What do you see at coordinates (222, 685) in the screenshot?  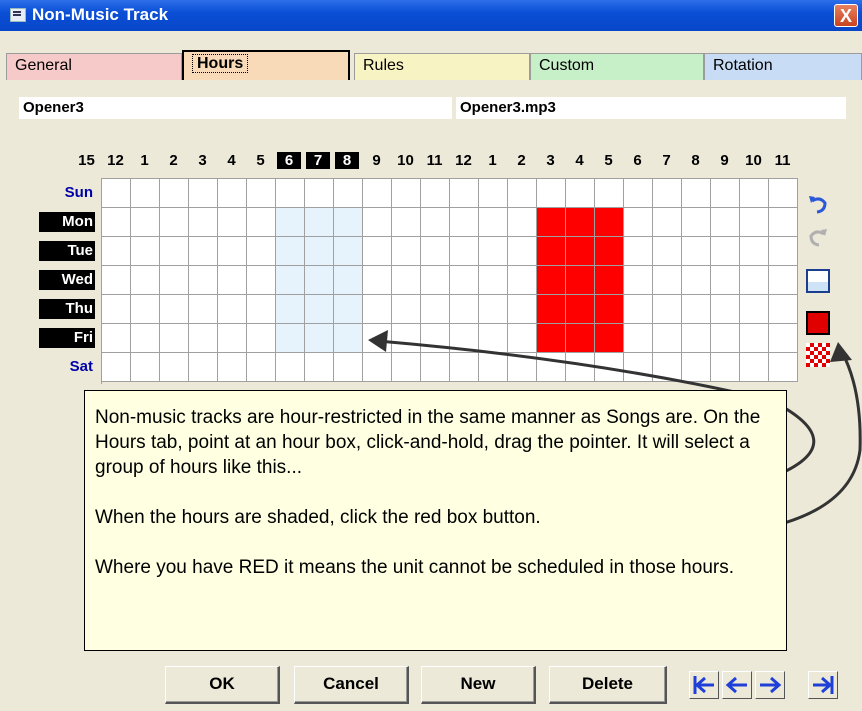 I see `ok-button: OK` at bounding box center [222, 685].